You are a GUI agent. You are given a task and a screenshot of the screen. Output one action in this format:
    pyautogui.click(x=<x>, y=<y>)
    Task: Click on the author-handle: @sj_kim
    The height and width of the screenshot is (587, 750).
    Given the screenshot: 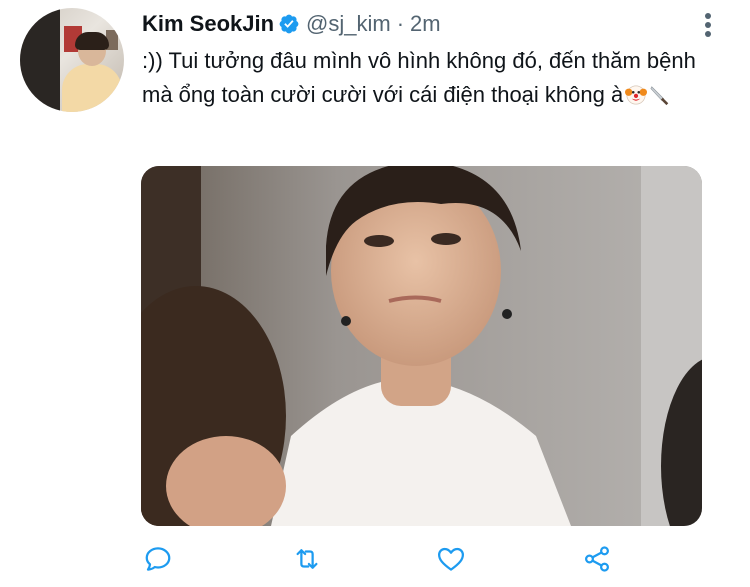 What is the action you would take?
    pyautogui.click(x=348, y=24)
    